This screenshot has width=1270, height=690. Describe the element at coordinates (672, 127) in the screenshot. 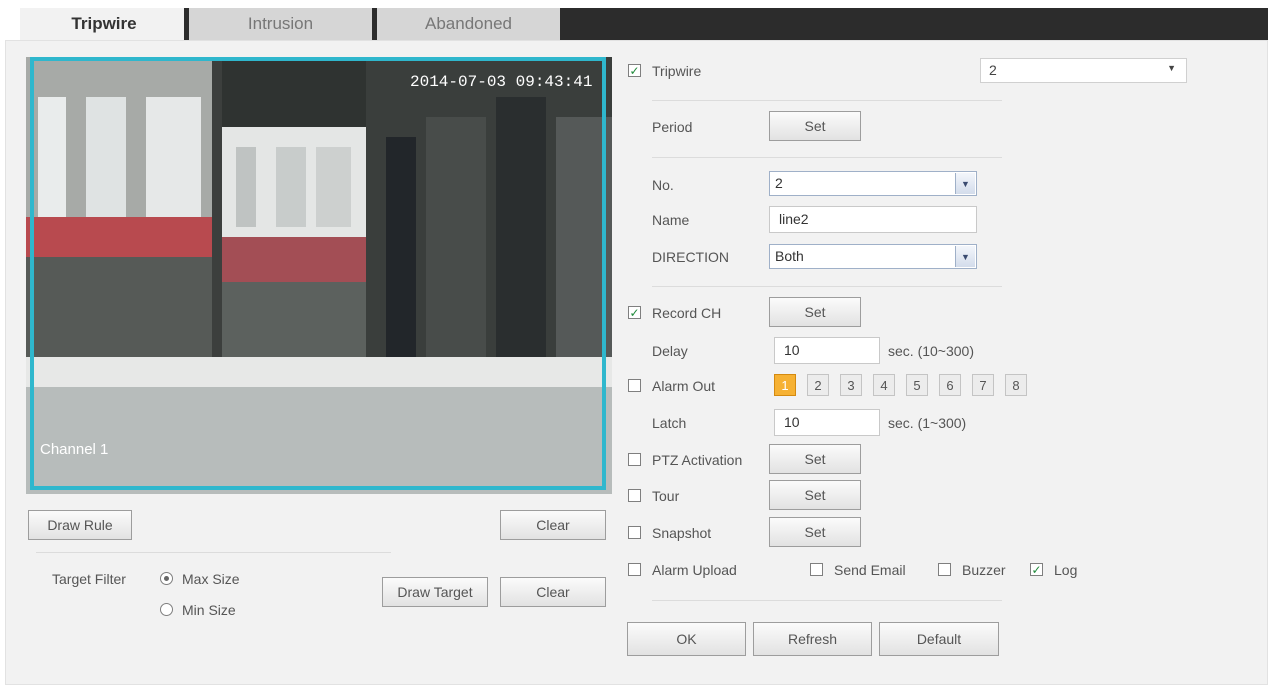

I see `period-label: Period` at that location.